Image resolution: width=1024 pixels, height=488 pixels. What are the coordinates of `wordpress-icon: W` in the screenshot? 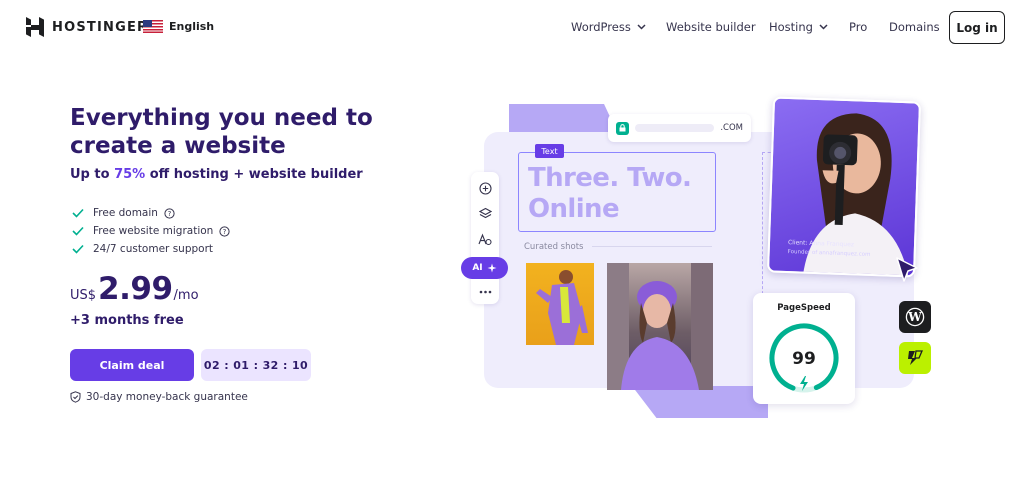 It's located at (915, 317).